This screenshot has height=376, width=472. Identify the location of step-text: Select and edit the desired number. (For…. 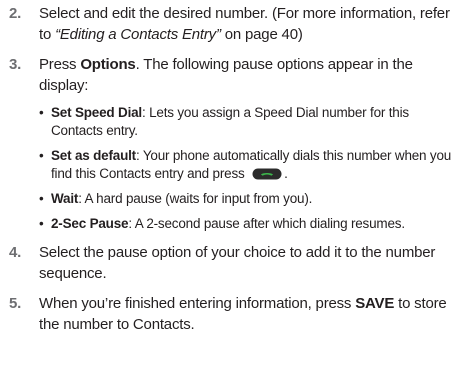
(244, 24).